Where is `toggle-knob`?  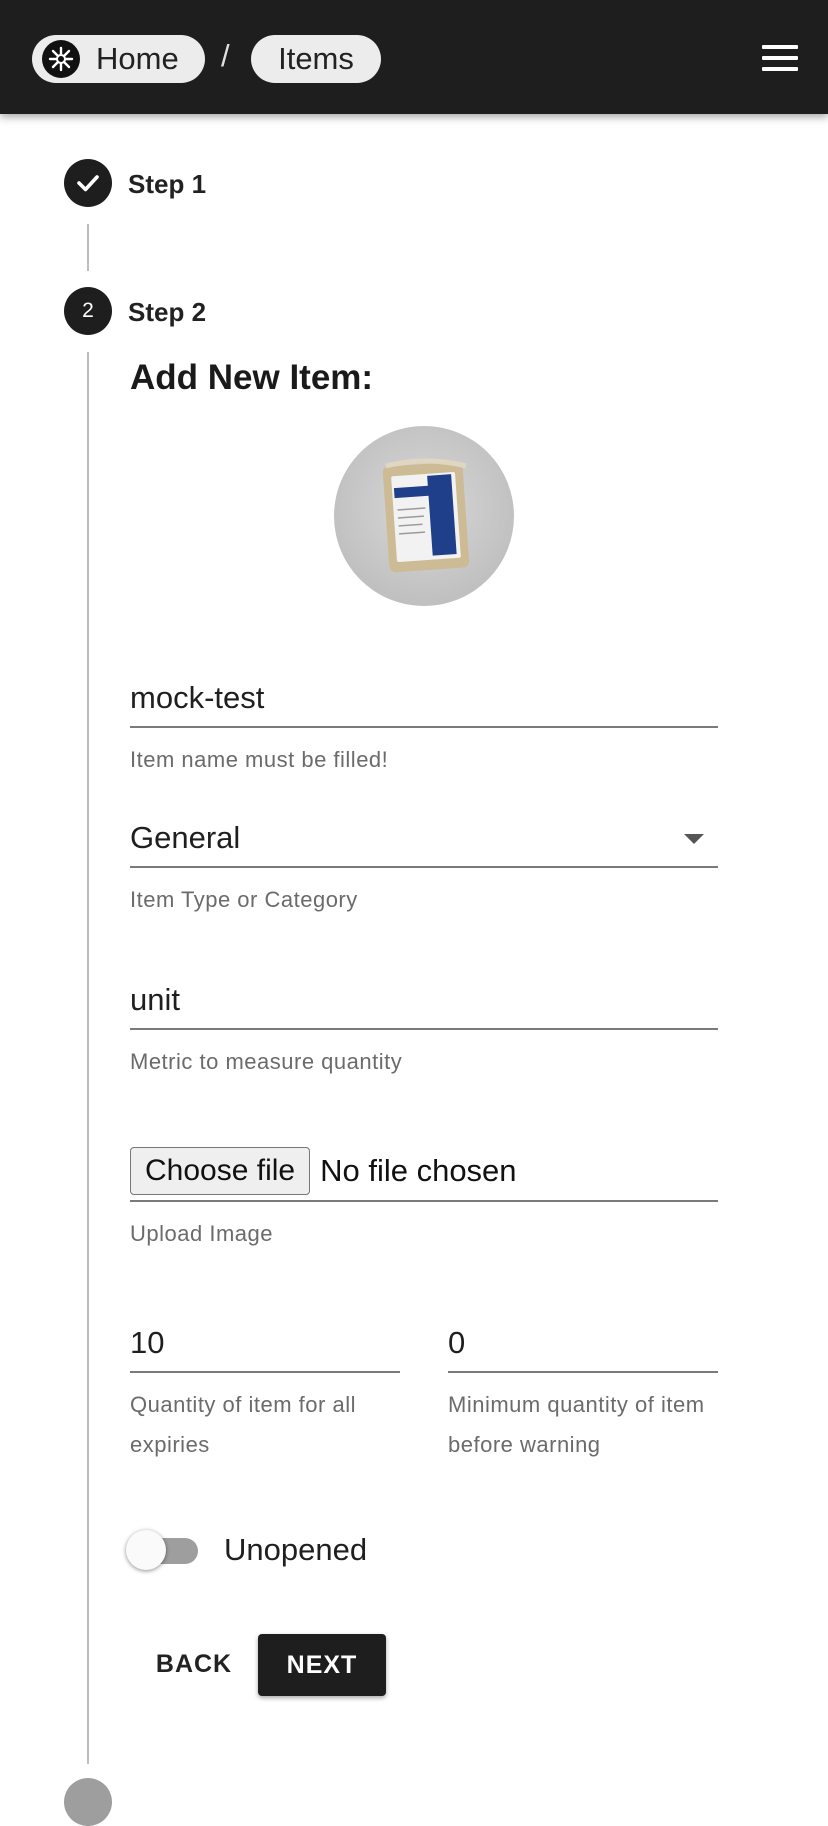
toggle-knob is located at coordinates (146, 1550).